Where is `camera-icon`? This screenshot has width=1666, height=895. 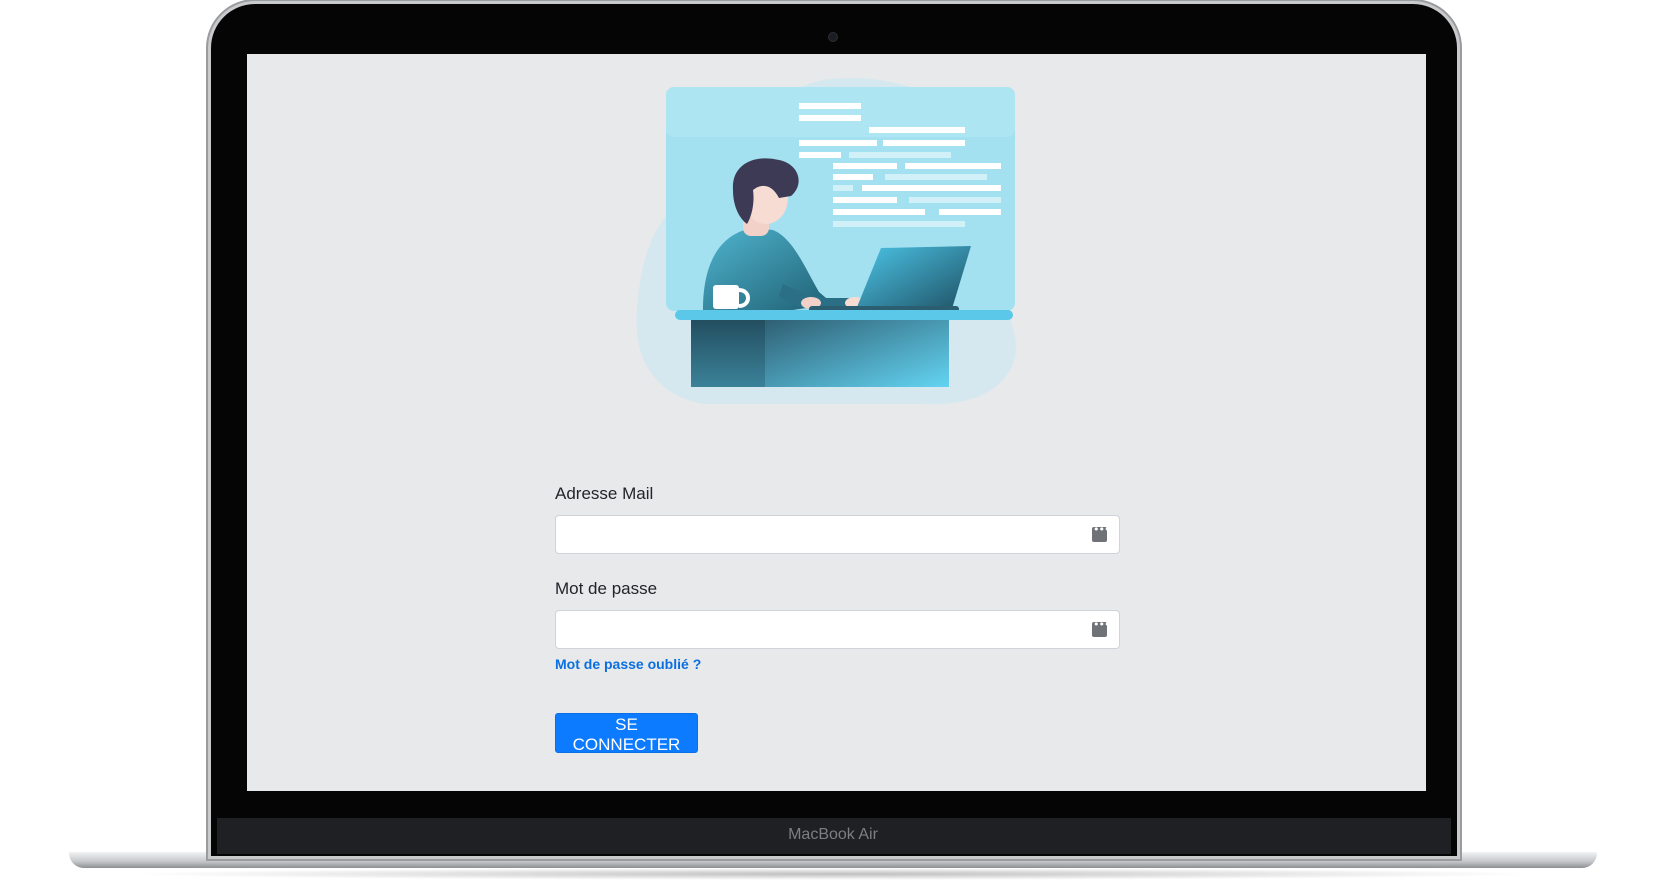 camera-icon is located at coordinates (833, 37).